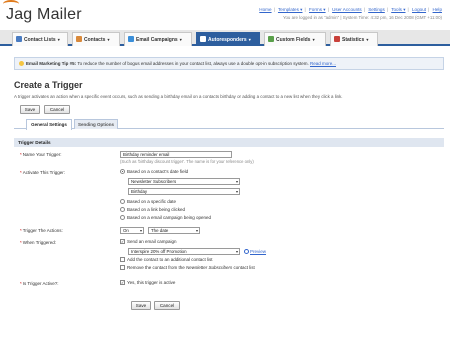 The width and height of the screenshot is (450, 337). I want to click on option-label-prefix: Remove the contact from the, so click(157, 267).